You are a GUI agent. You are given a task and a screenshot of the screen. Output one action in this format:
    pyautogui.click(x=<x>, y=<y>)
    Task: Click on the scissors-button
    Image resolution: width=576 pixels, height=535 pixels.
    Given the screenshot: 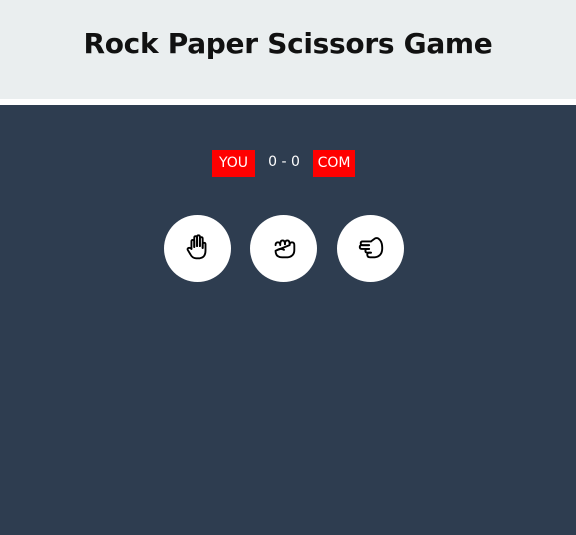 What is the action you would take?
    pyautogui.click(x=370, y=248)
    